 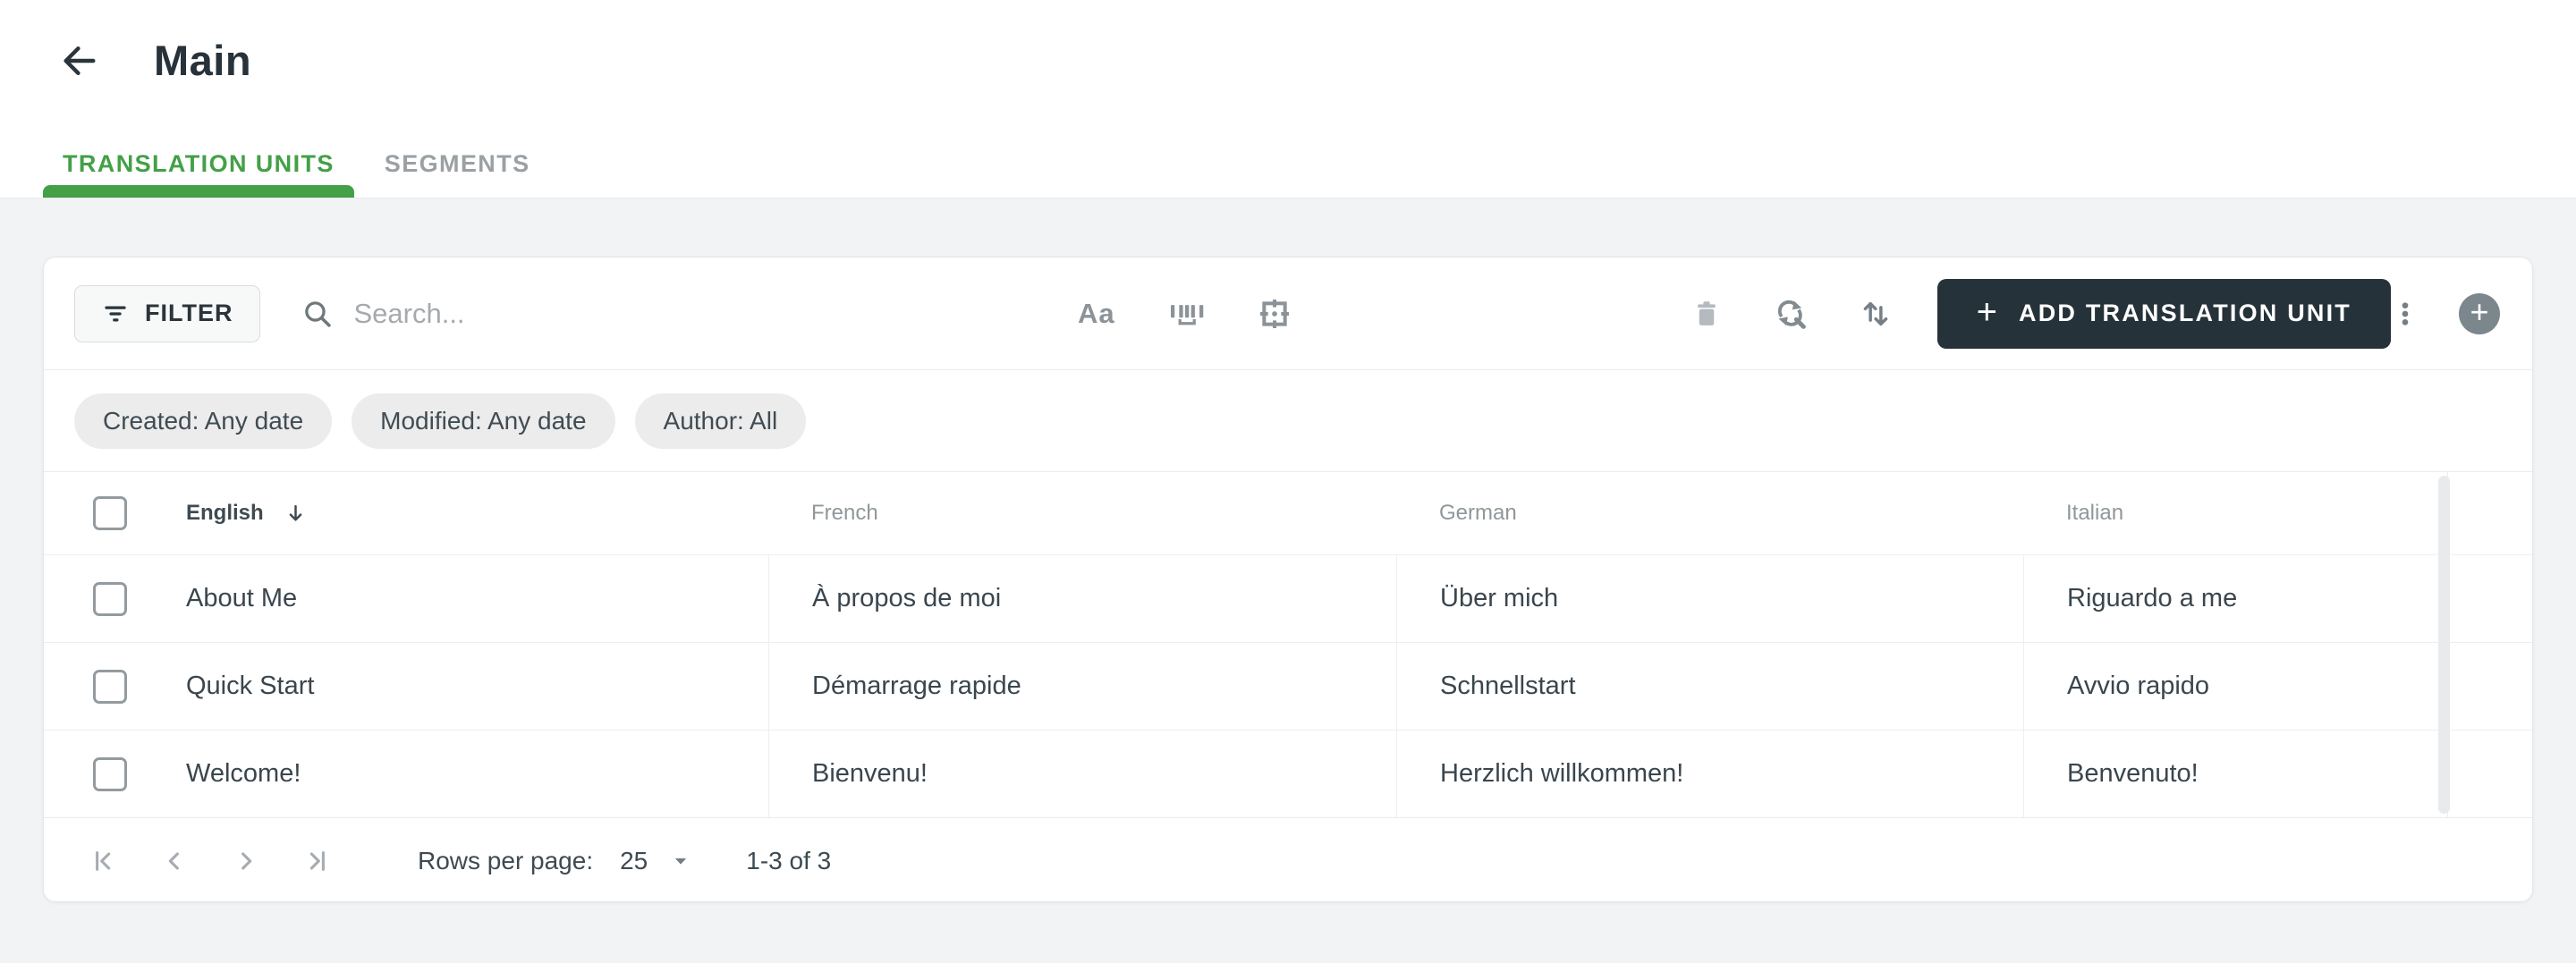 I want to click on chevron-left-icon, so click(x=173, y=860).